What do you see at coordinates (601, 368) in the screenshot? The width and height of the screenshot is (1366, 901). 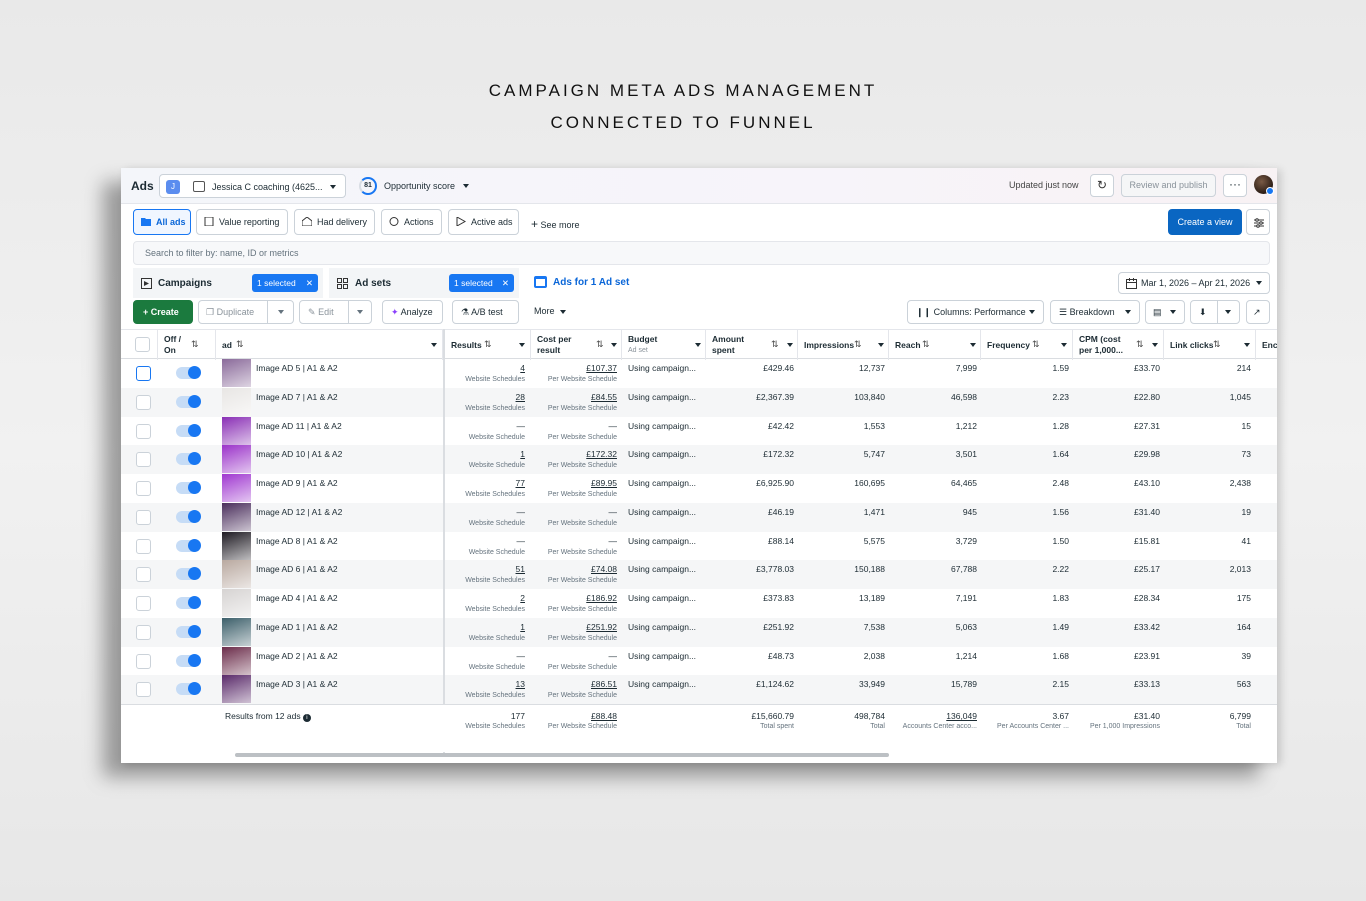 I see `cost-per-result-value: £107.37` at bounding box center [601, 368].